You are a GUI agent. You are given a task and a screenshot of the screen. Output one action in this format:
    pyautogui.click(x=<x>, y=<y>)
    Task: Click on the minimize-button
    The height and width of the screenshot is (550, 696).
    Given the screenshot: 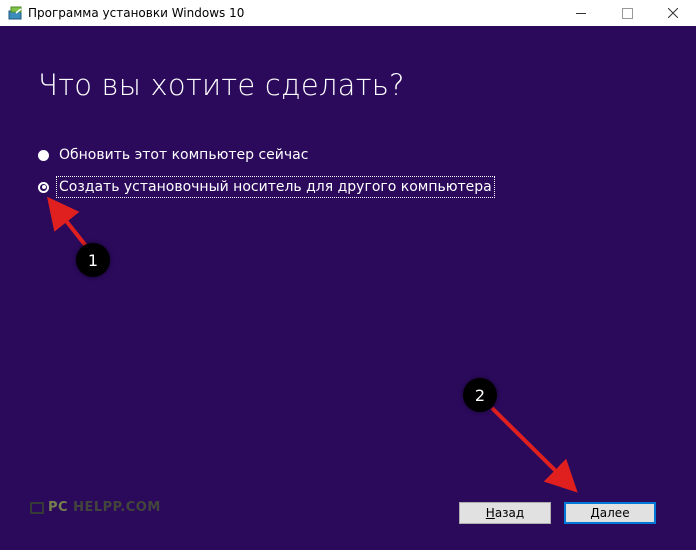 What is the action you would take?
    pyautogui.click(x=581, y=13)
    